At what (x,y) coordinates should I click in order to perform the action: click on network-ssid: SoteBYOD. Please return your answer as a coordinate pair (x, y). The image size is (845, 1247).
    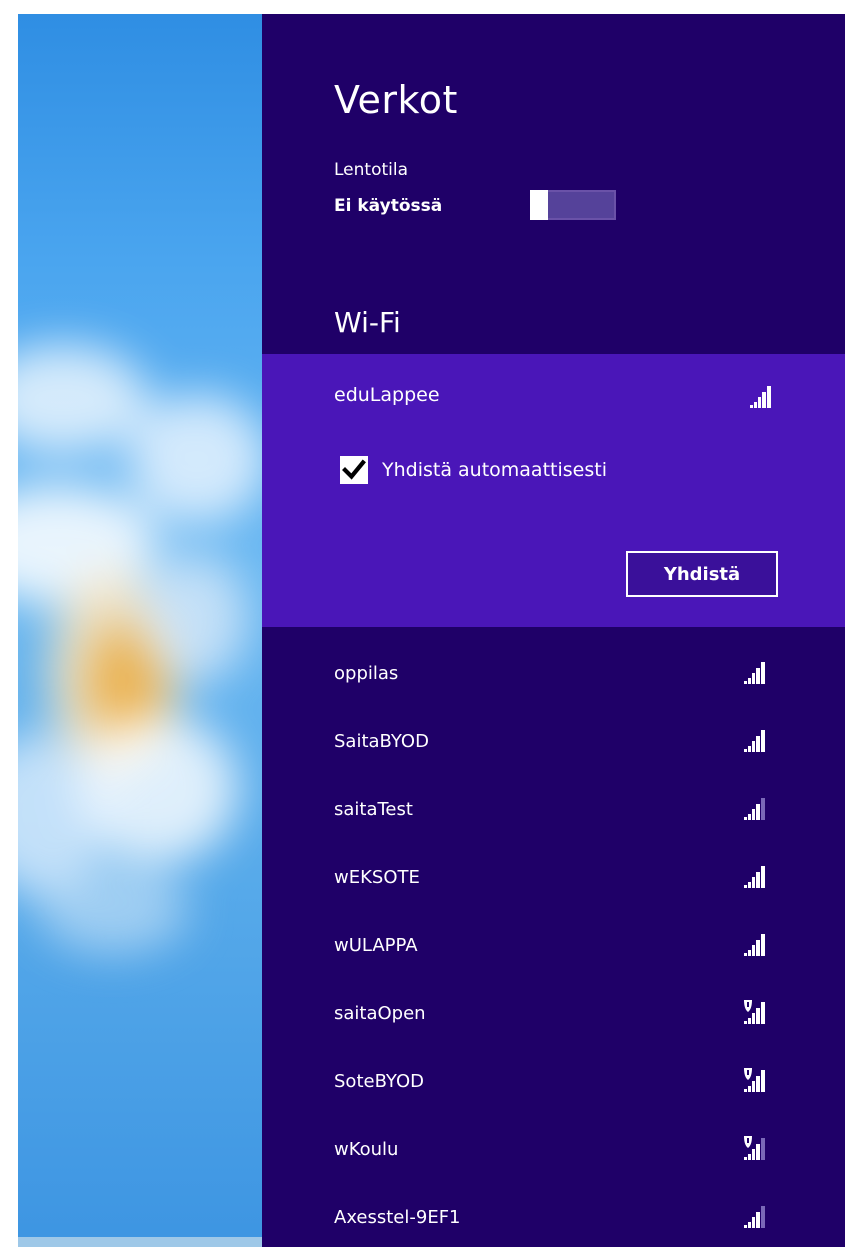
    Looking at the image, I should click on (379, 1081).